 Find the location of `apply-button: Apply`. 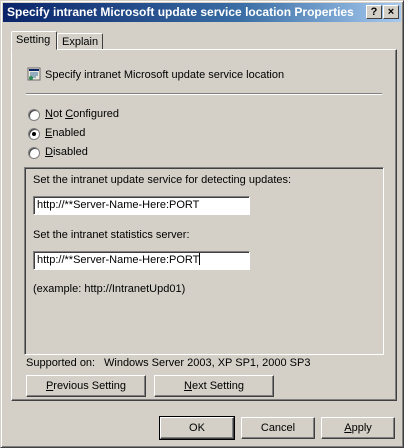

apply-button: Apply is located at coordinates (358, 428).